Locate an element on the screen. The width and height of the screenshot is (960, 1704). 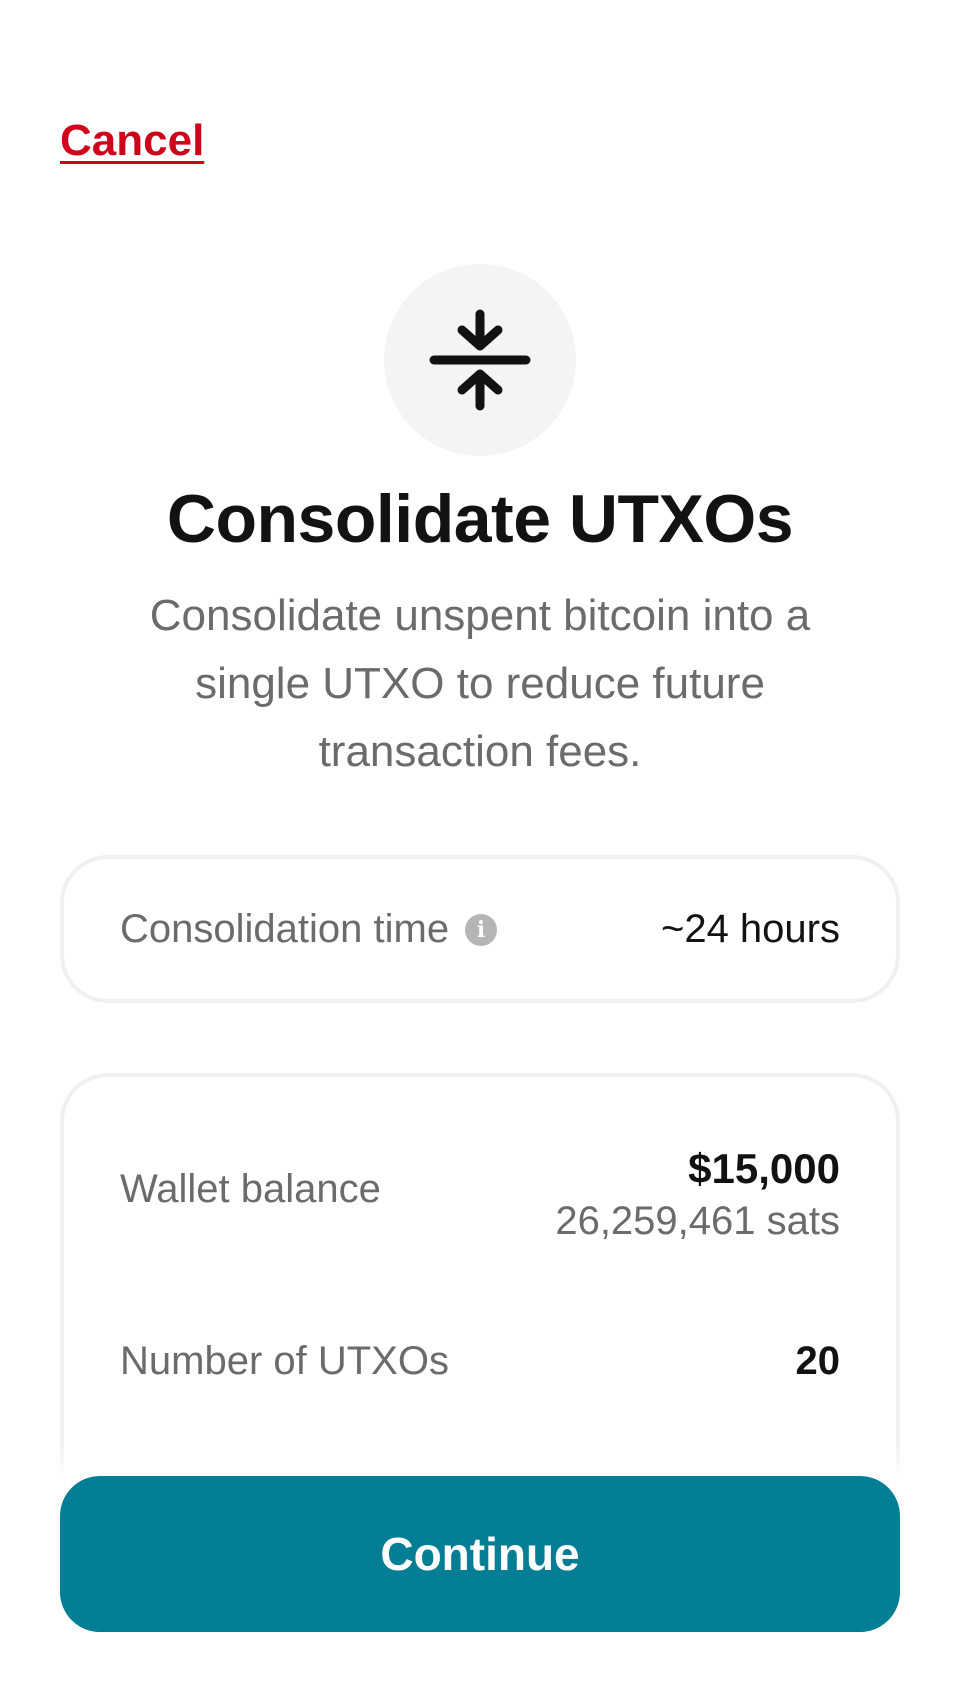
consolidation-time-row: Consolidation time i is located at coordinates (309, 929).